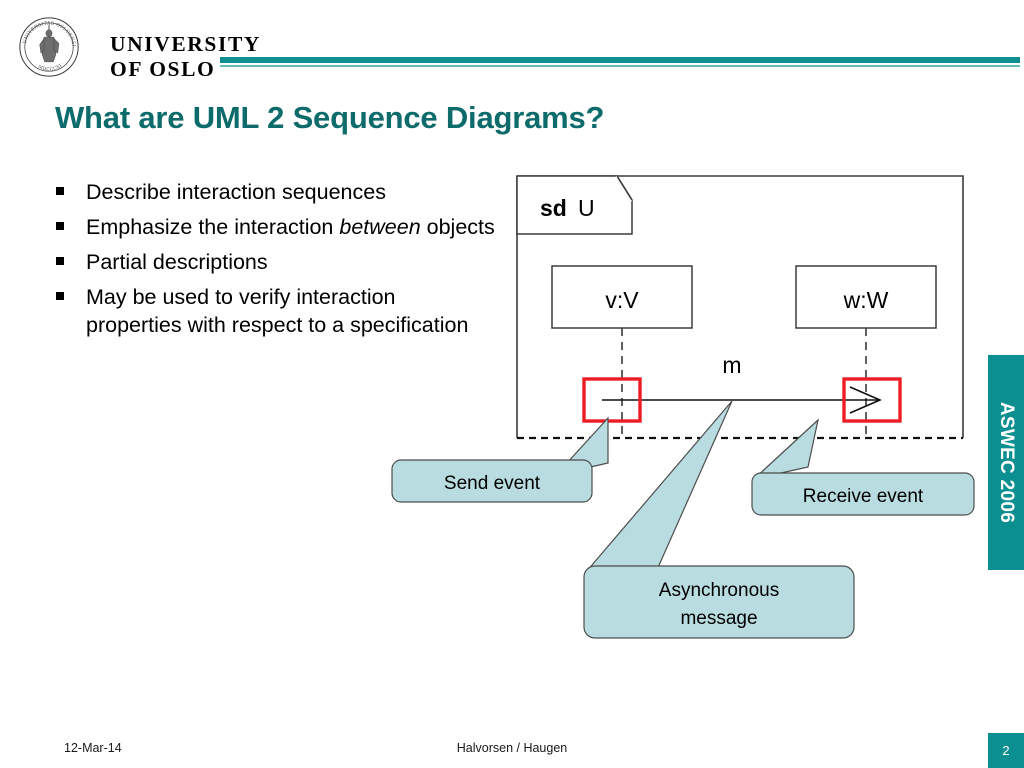 The height and width of the screenshot is (768, 1024). I want to click on async-message-callout-line2: message, so click(718, 618).